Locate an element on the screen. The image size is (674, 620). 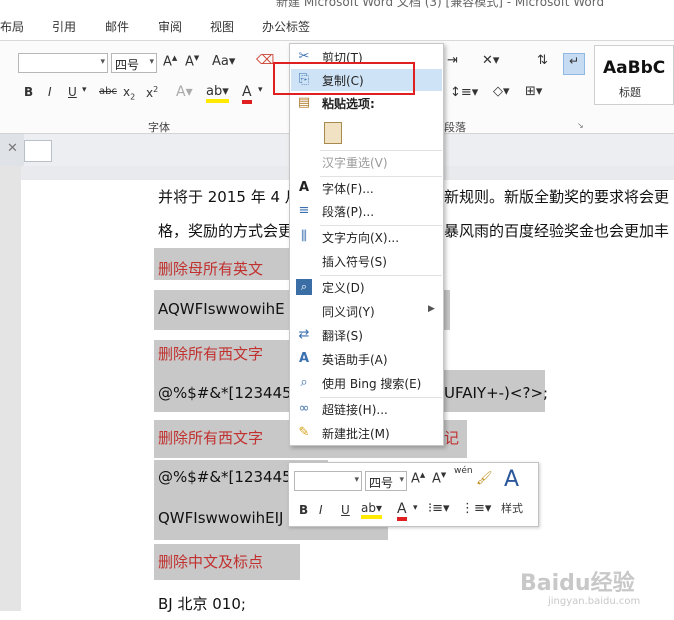
strikethrough-icon: abc is located at coordinates (108, 91).